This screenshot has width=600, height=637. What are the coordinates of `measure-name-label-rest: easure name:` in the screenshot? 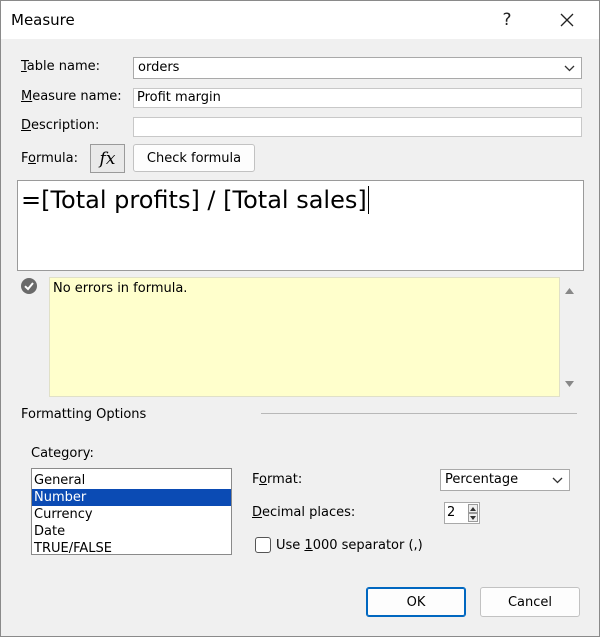 It's located at (77, 96).